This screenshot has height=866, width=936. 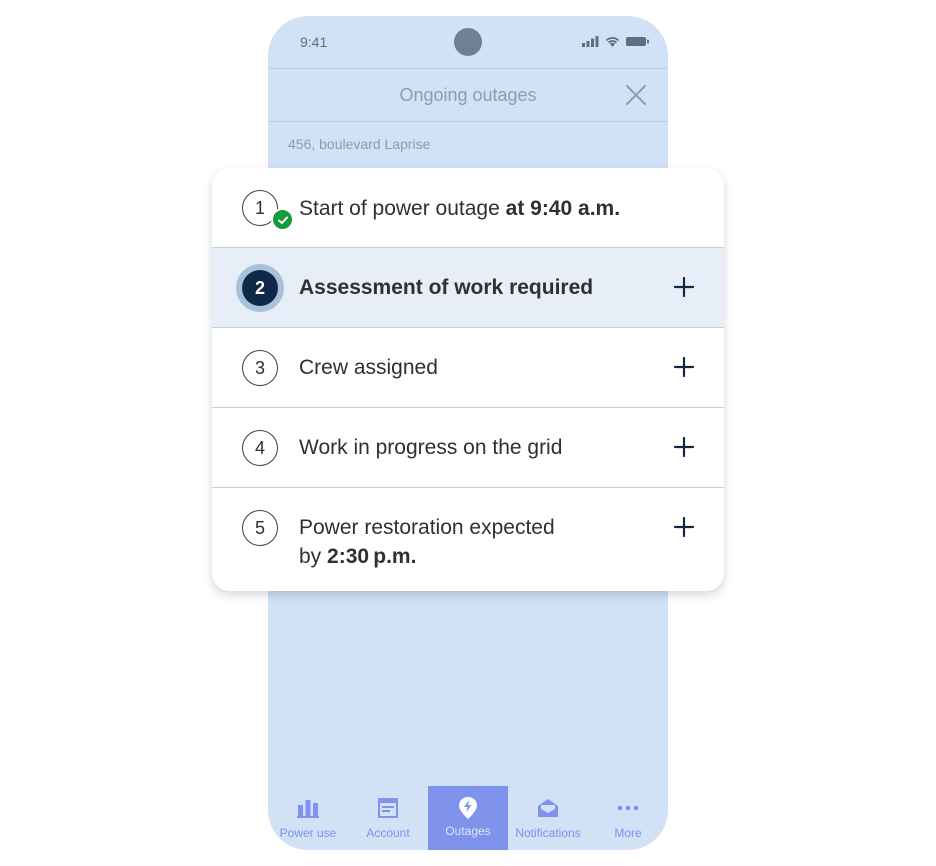 What do you see at coordinates (548, 808) in the screenshot?
I see `envelope-icon` at bounding box center [548, 808].